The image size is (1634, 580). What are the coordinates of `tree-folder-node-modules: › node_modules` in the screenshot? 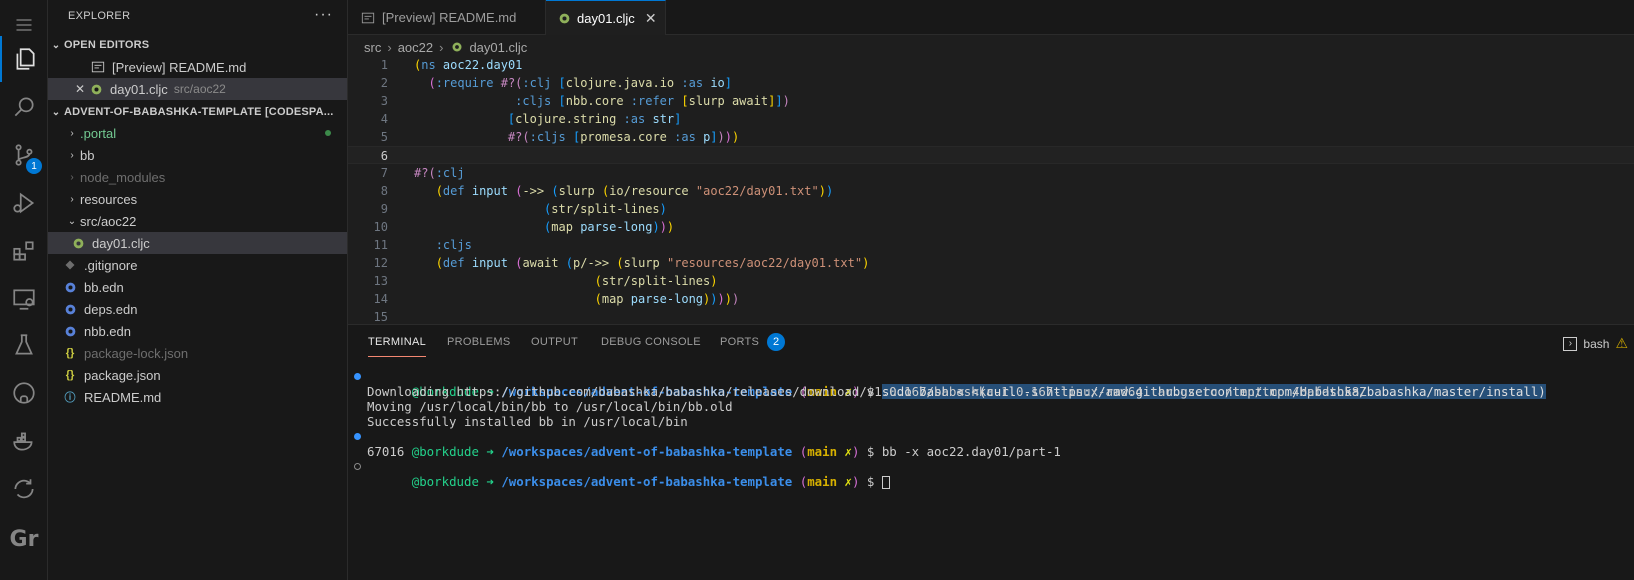 It's located at (197, 177).